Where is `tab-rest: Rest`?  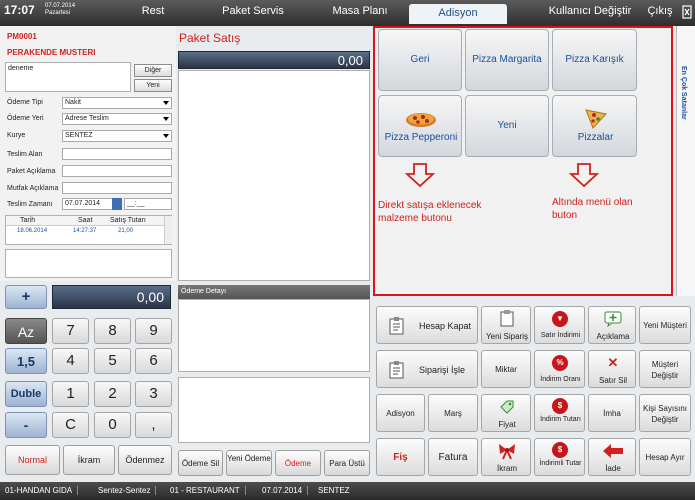 tab-rest: Rest is located at coordinates (153, 11).